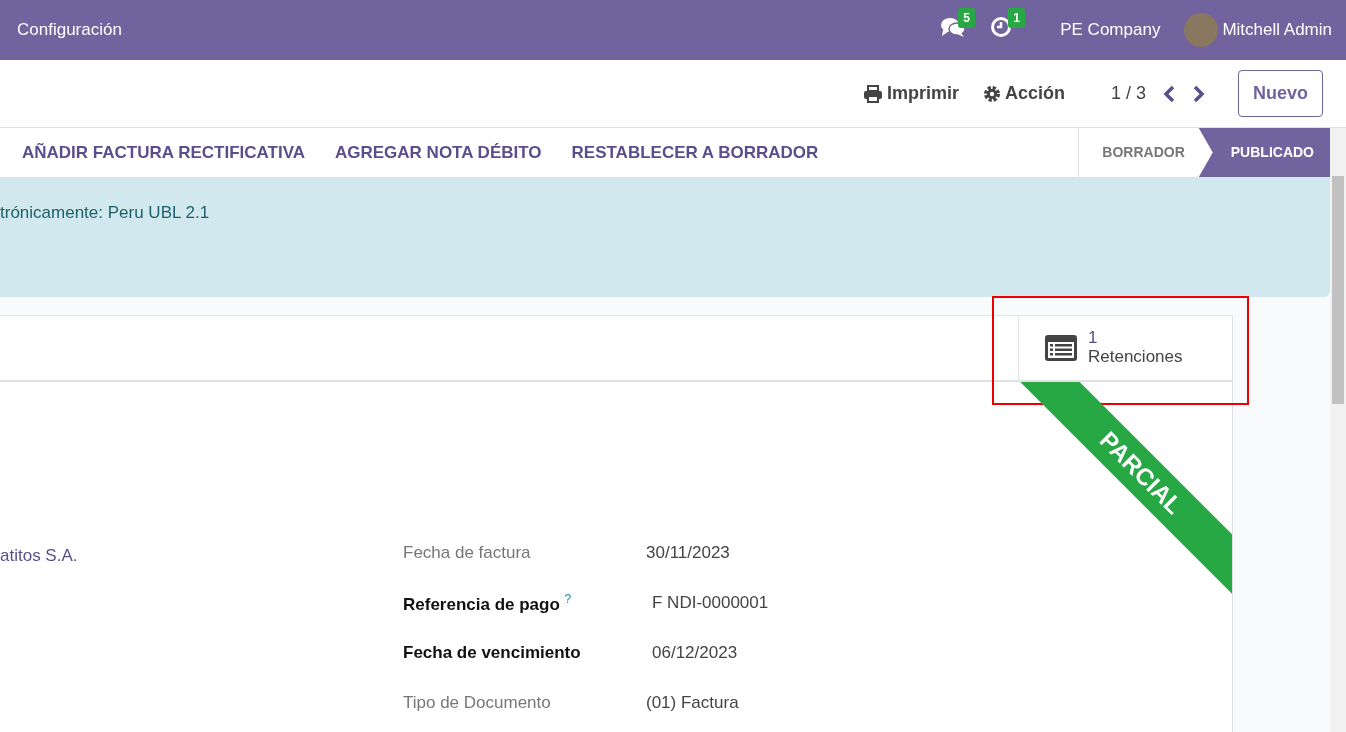 This screenshot has height=732, width=1346. What do you see at coordinates (966, 17) in the screenshot?
I see `message-count-badge: 5` at bounding box center [966, 17].